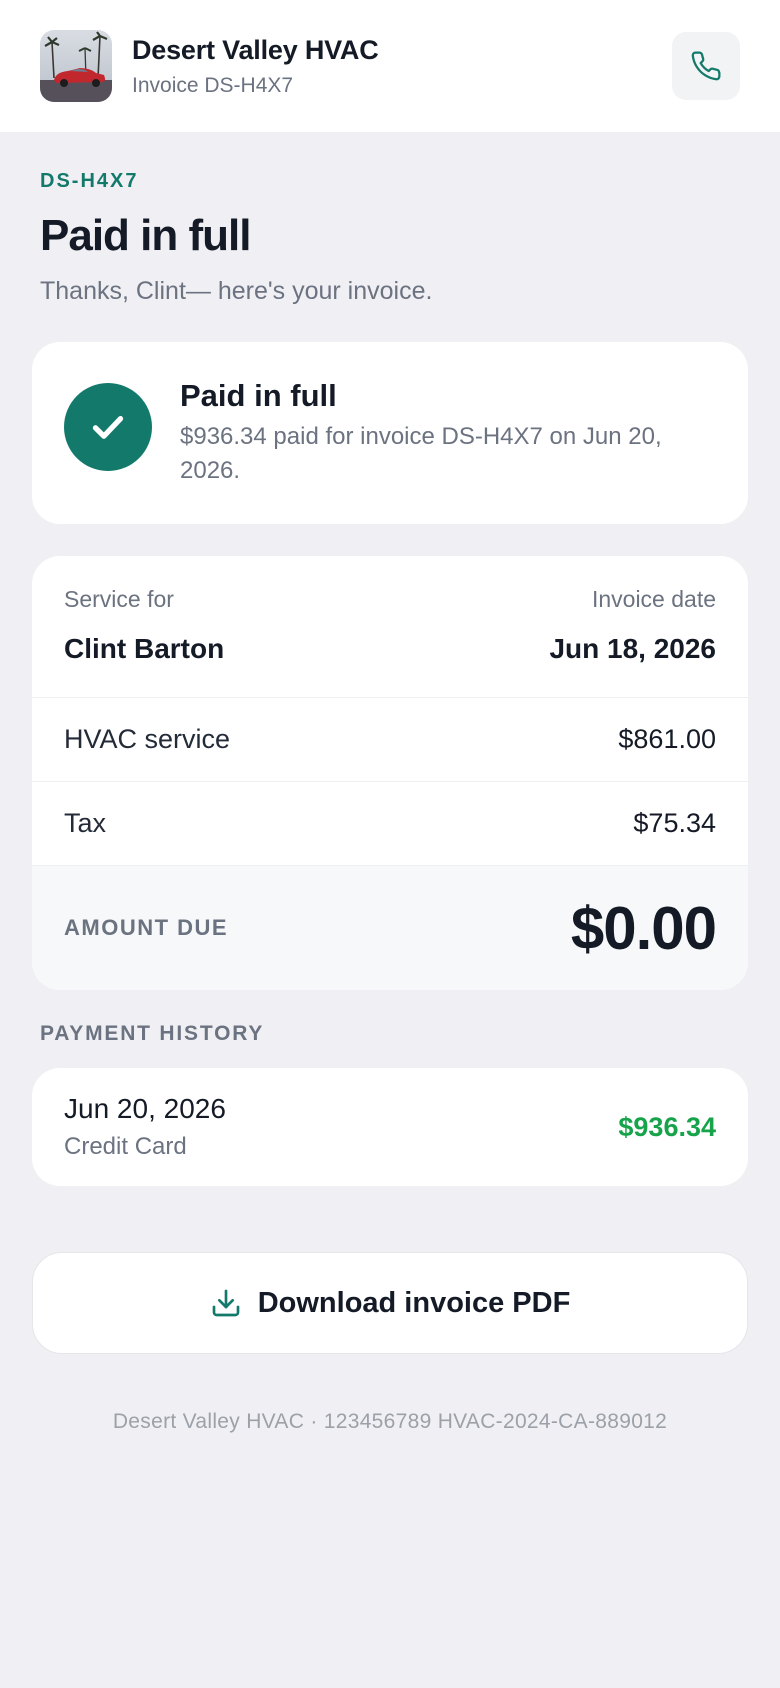 Image resolution: width=780 pixels, height=1688 pixels. Describe the element at coordinates (674, 823) in the screenshot. I see `line-item-amount: $75.34` at that location.